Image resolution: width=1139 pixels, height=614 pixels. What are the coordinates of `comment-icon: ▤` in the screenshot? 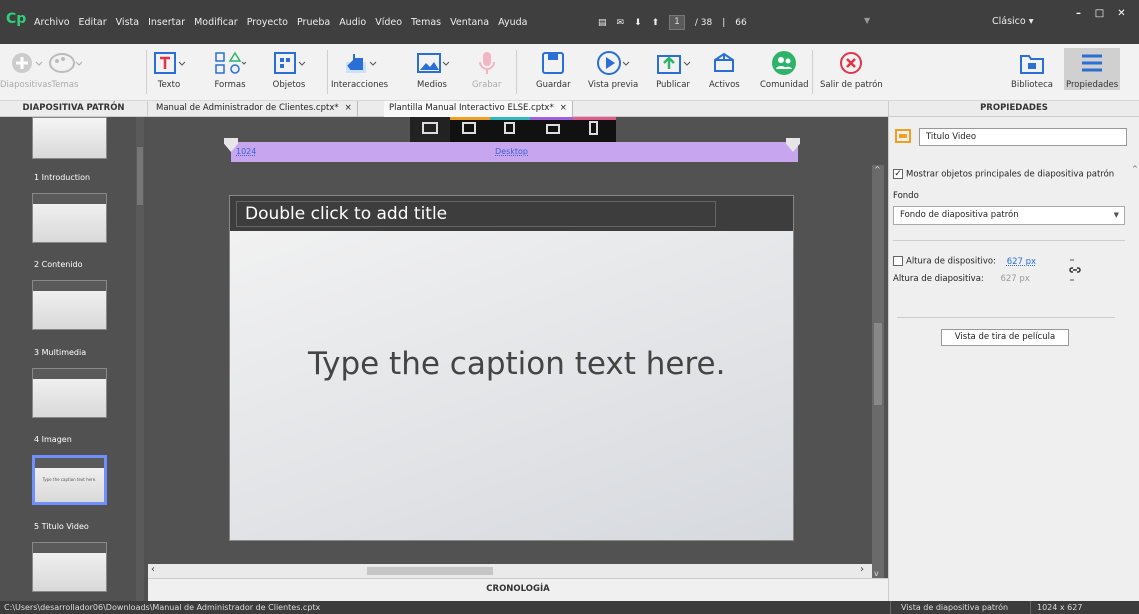 It's located at (602, 23).